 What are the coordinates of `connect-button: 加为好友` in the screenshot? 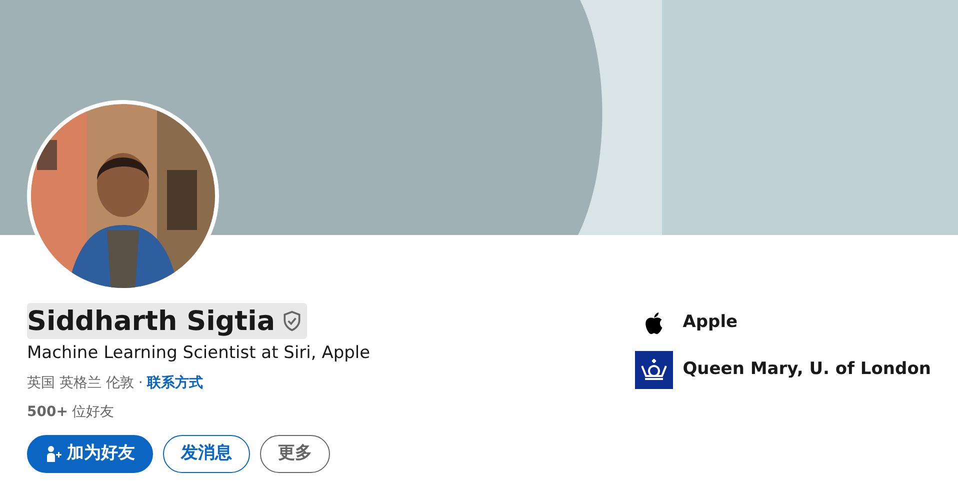 It's located at (90, 453).